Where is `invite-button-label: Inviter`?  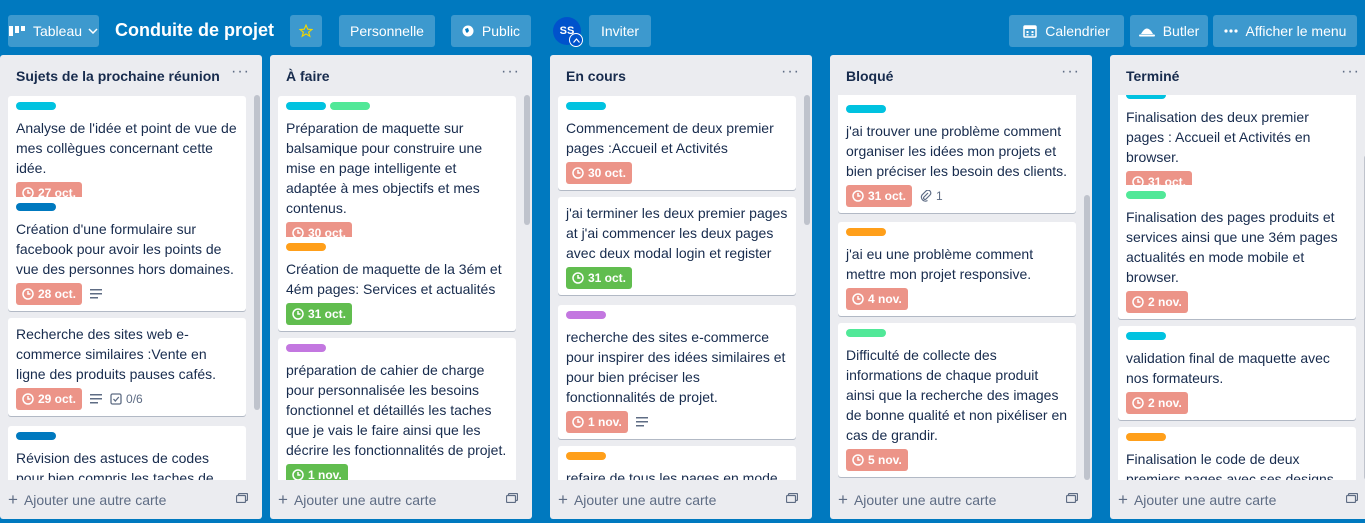 invite-button-label: Inviter is located at coordinates (620, 31).